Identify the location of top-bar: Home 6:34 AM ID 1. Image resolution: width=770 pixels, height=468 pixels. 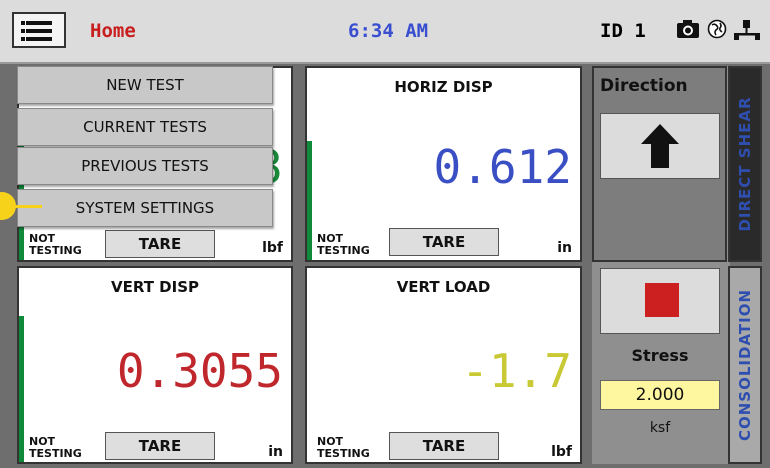
(385, 32).